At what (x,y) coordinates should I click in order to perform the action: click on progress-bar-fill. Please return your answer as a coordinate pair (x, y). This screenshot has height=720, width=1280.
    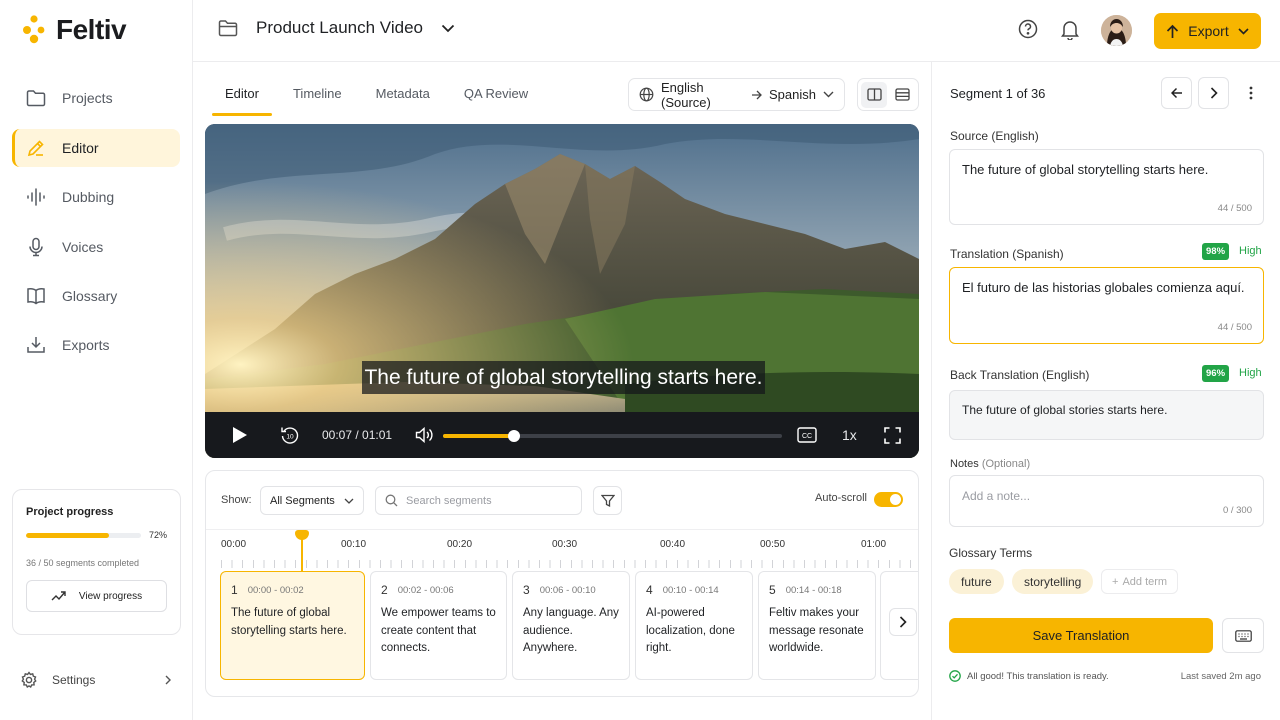
    Looking at the image, I should click on (67, 535).